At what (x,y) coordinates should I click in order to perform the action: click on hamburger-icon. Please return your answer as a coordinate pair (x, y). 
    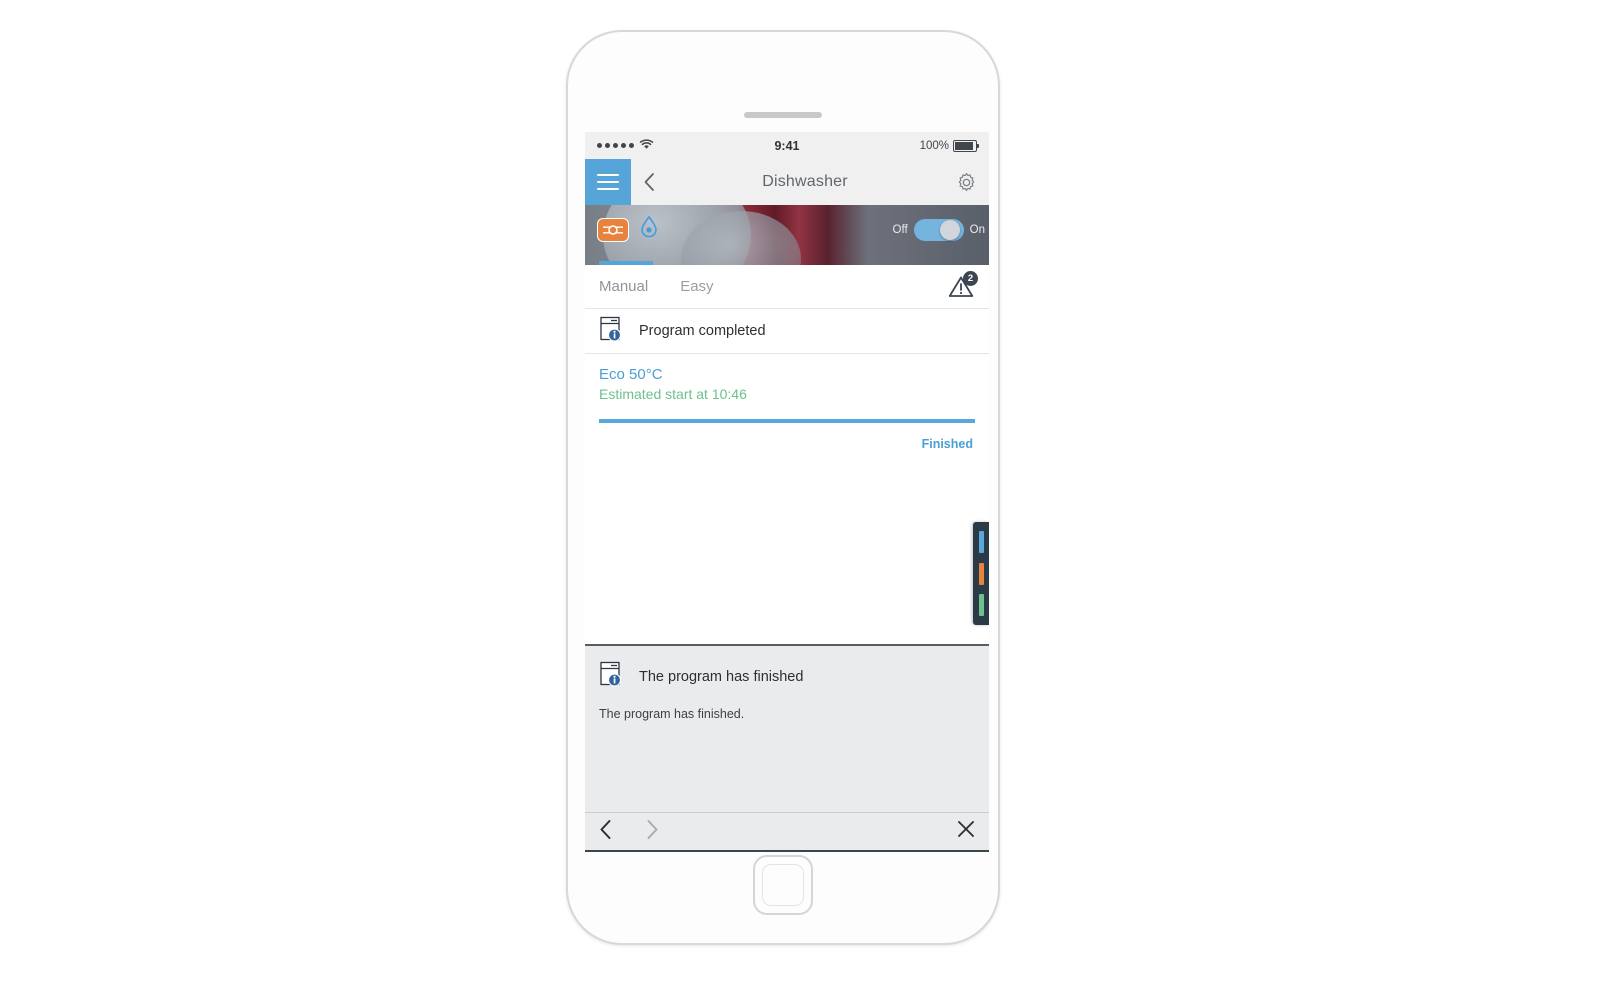
    Looking at the image, I should click on (608, 182).